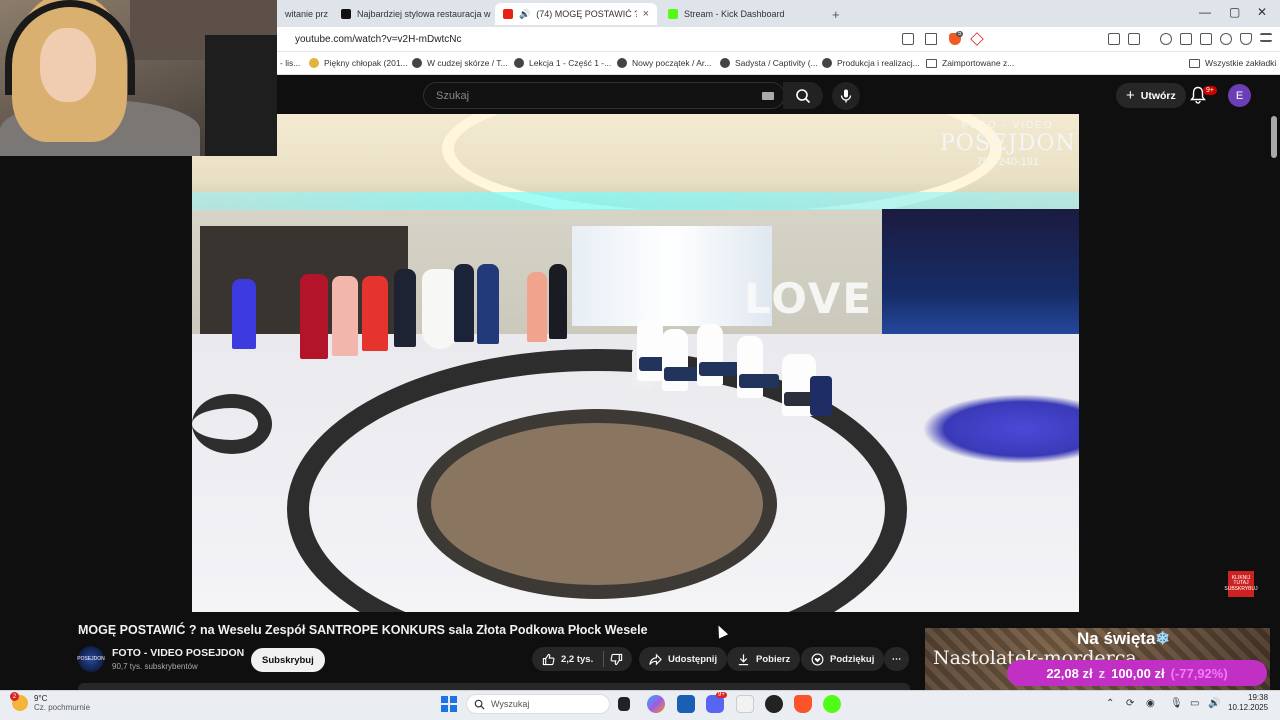  I want to click on video-subscribe-watermark: KLIKNIJ TUTAJ SUBSKRYBUJ, so click(1241, 584).